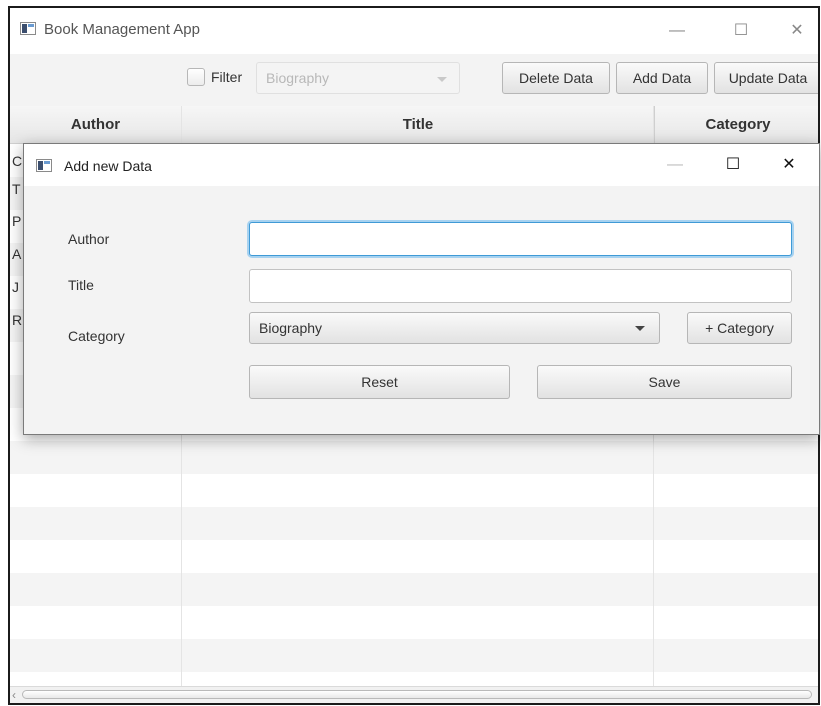  I want to click on column-header-category: Category, so click(736, 124).